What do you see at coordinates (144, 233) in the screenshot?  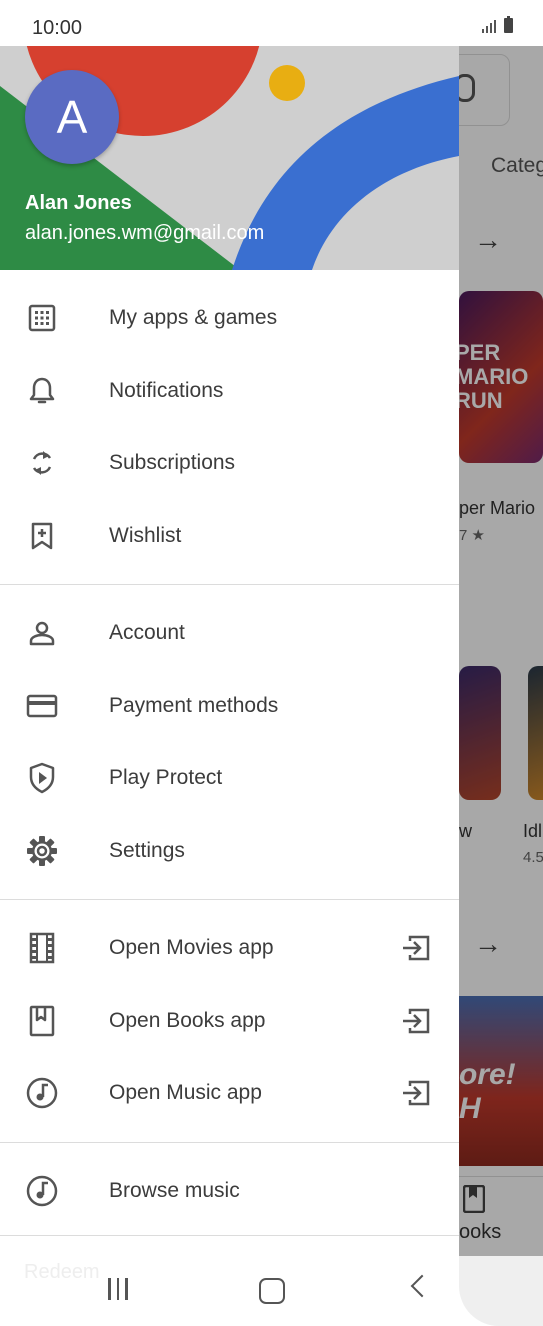 I see `user-email: alan.jones.wm@gmail.com` at bounding box center [144, 233].